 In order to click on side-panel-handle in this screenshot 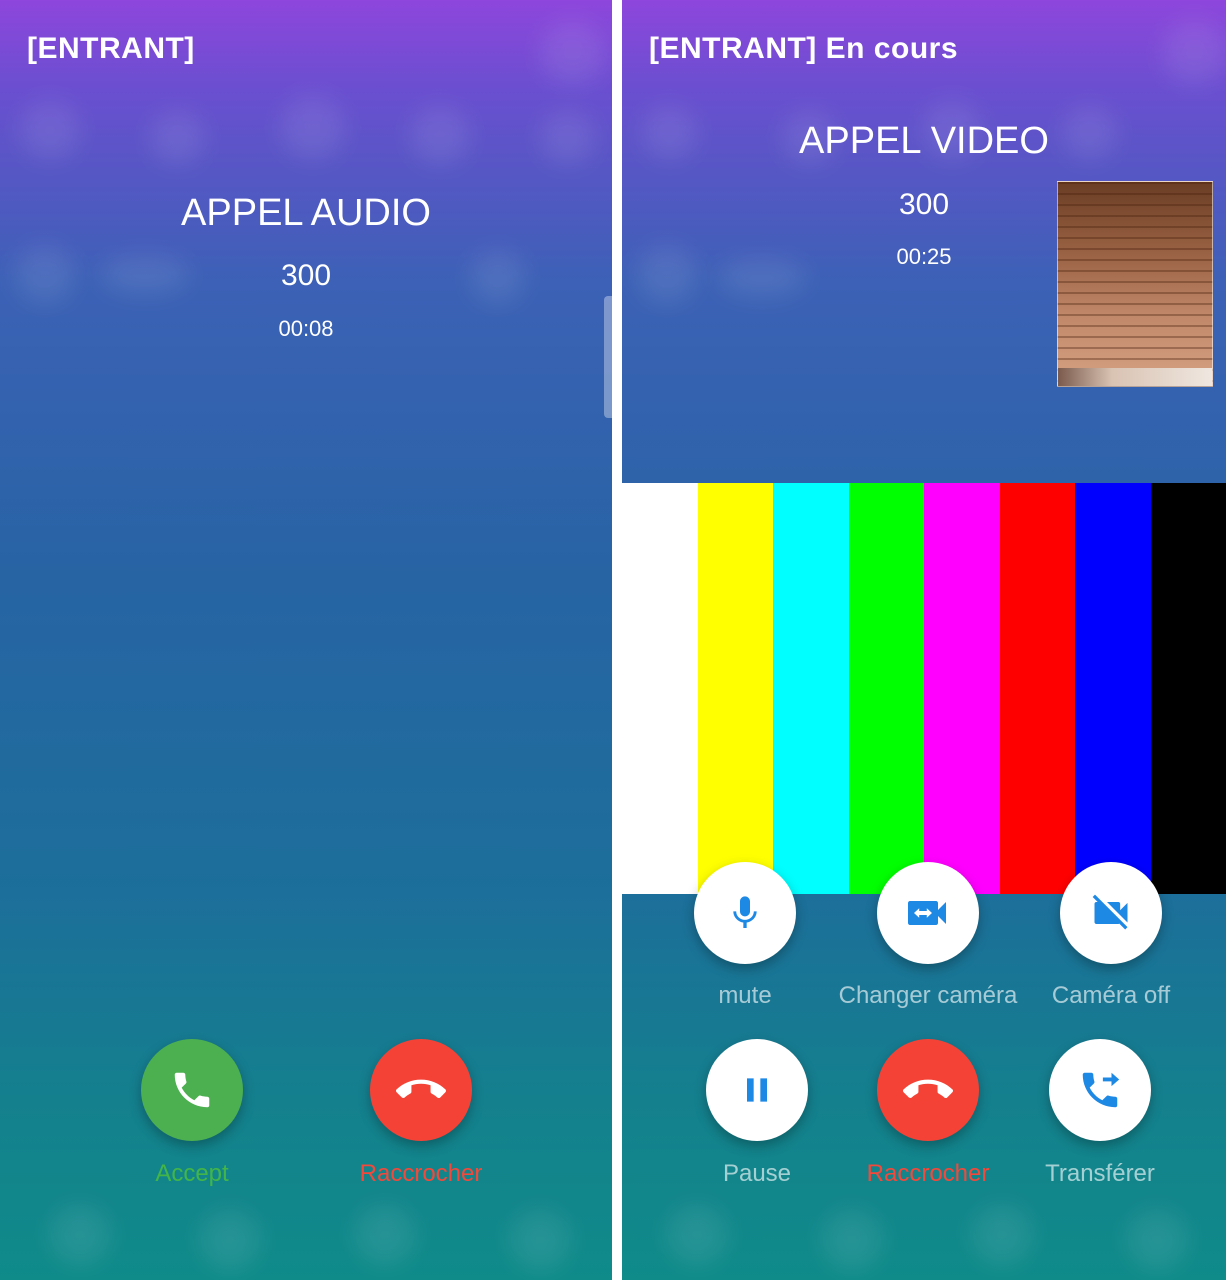, I will do `click(608, 357)`.